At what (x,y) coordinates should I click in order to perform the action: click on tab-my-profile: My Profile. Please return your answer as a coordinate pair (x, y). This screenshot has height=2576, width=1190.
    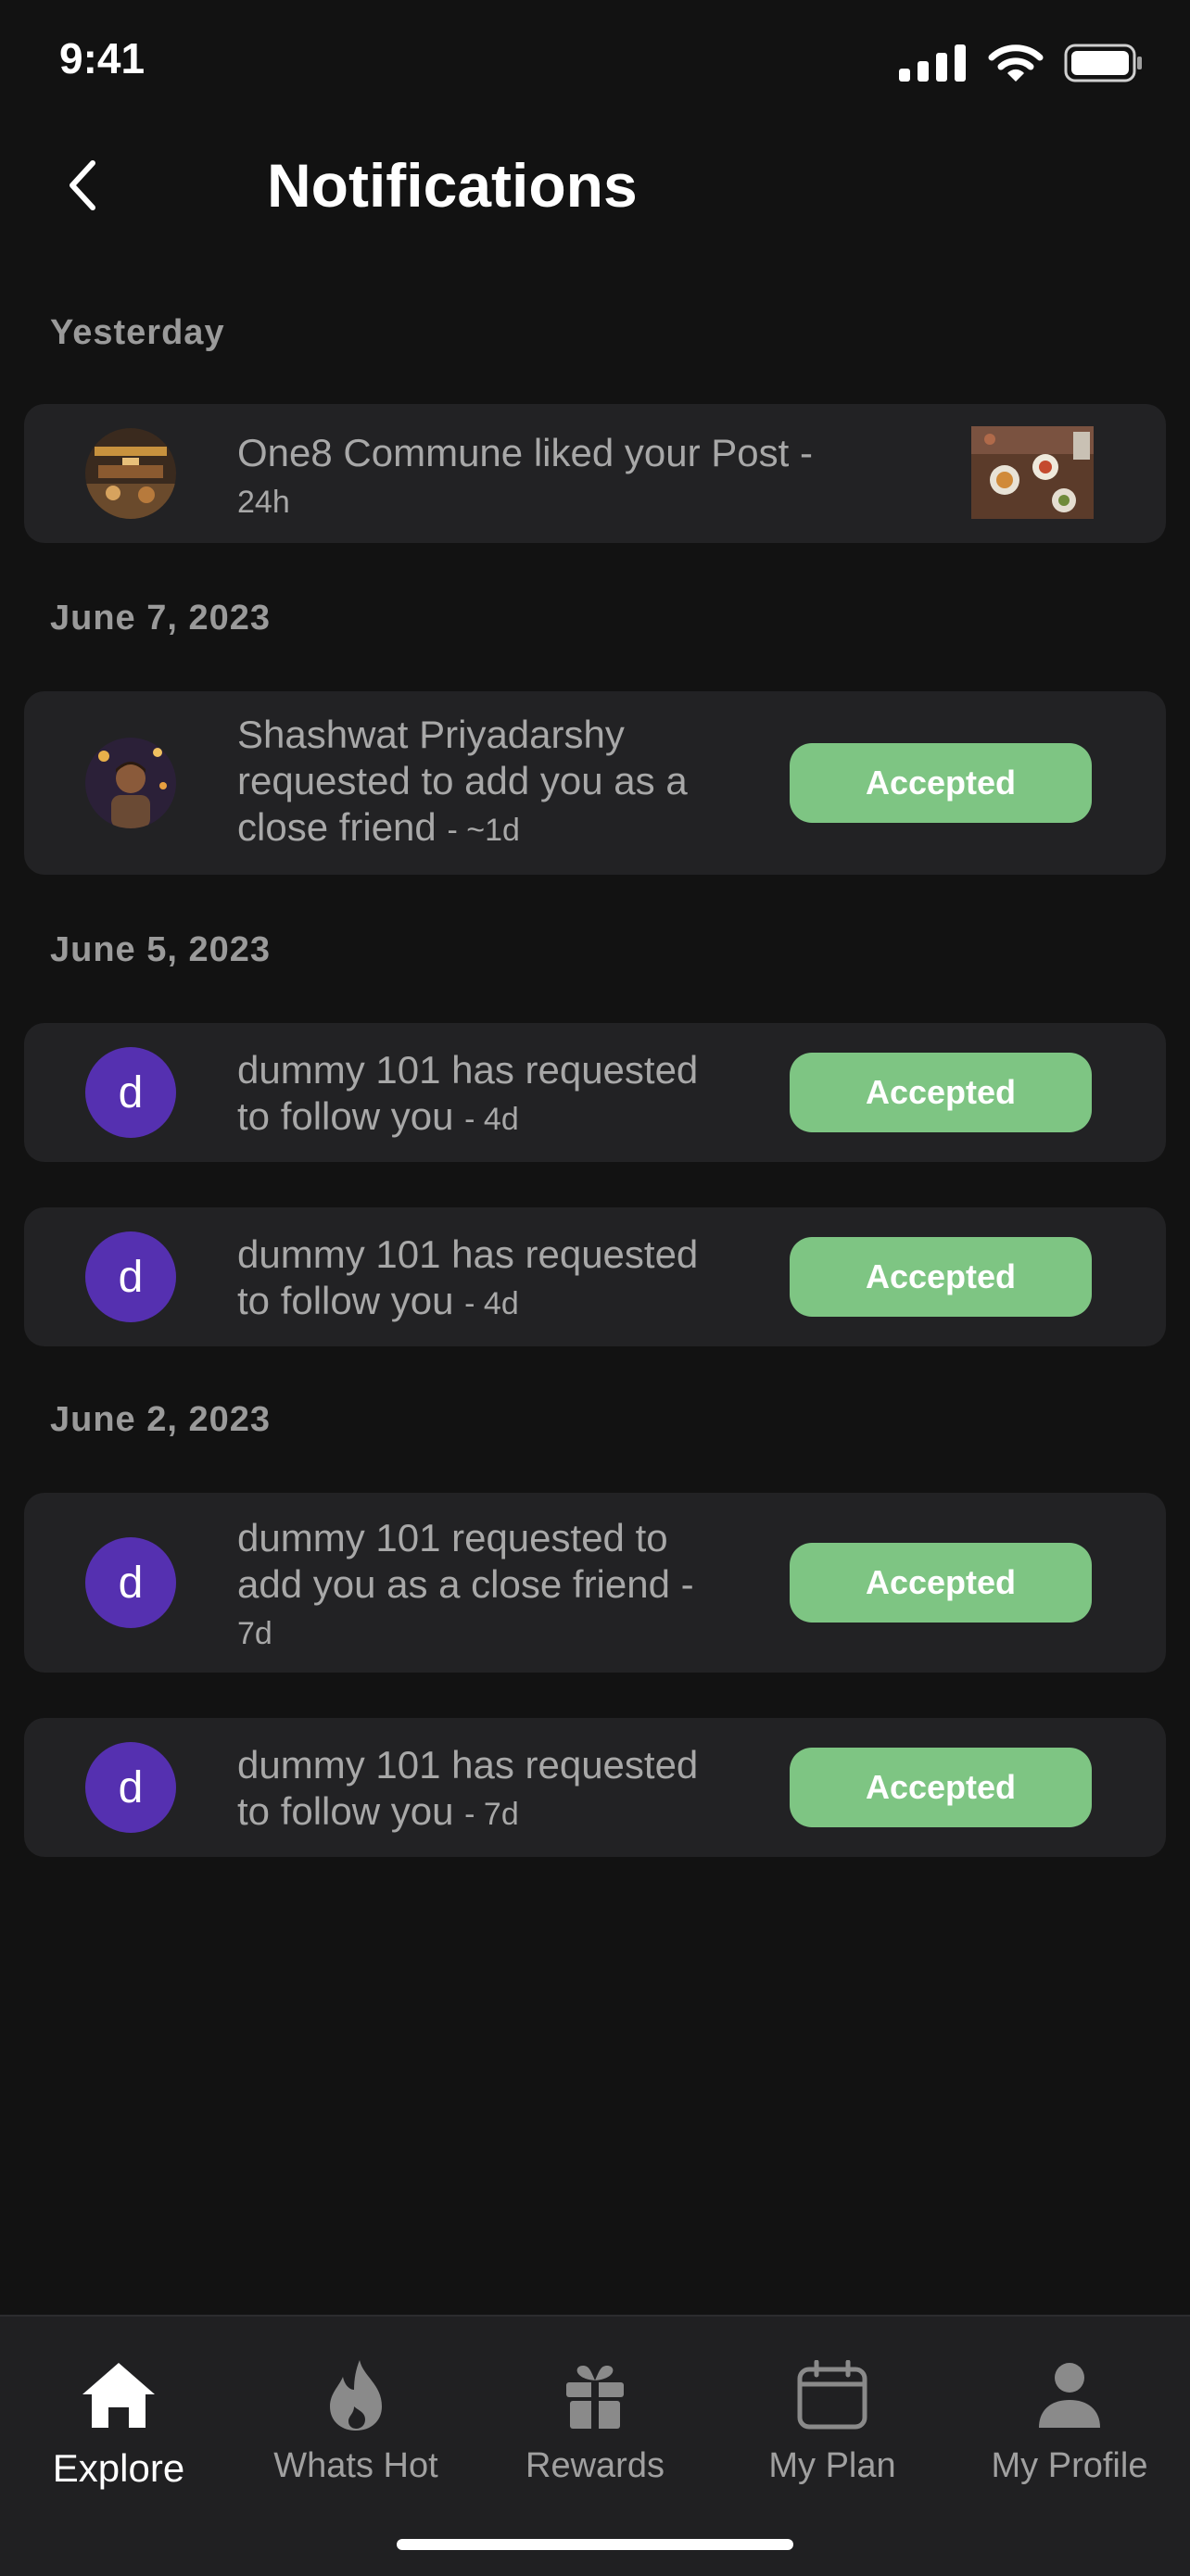
    Looking at the image, I should click on (1069, 2420).